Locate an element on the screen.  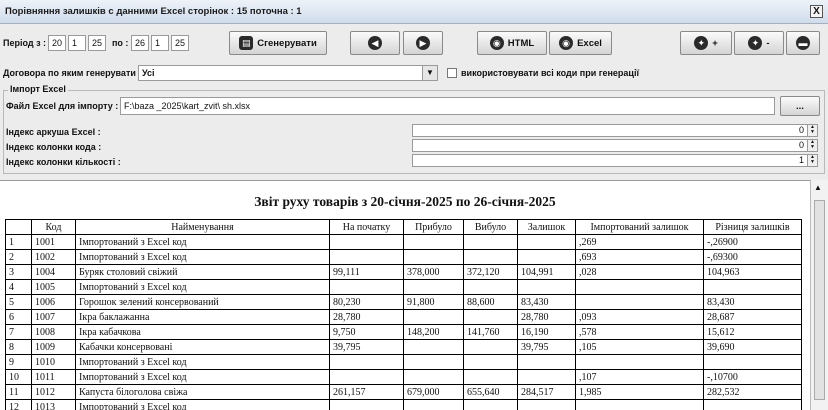
table-cell: 7 is located at coordinates (18, 332).